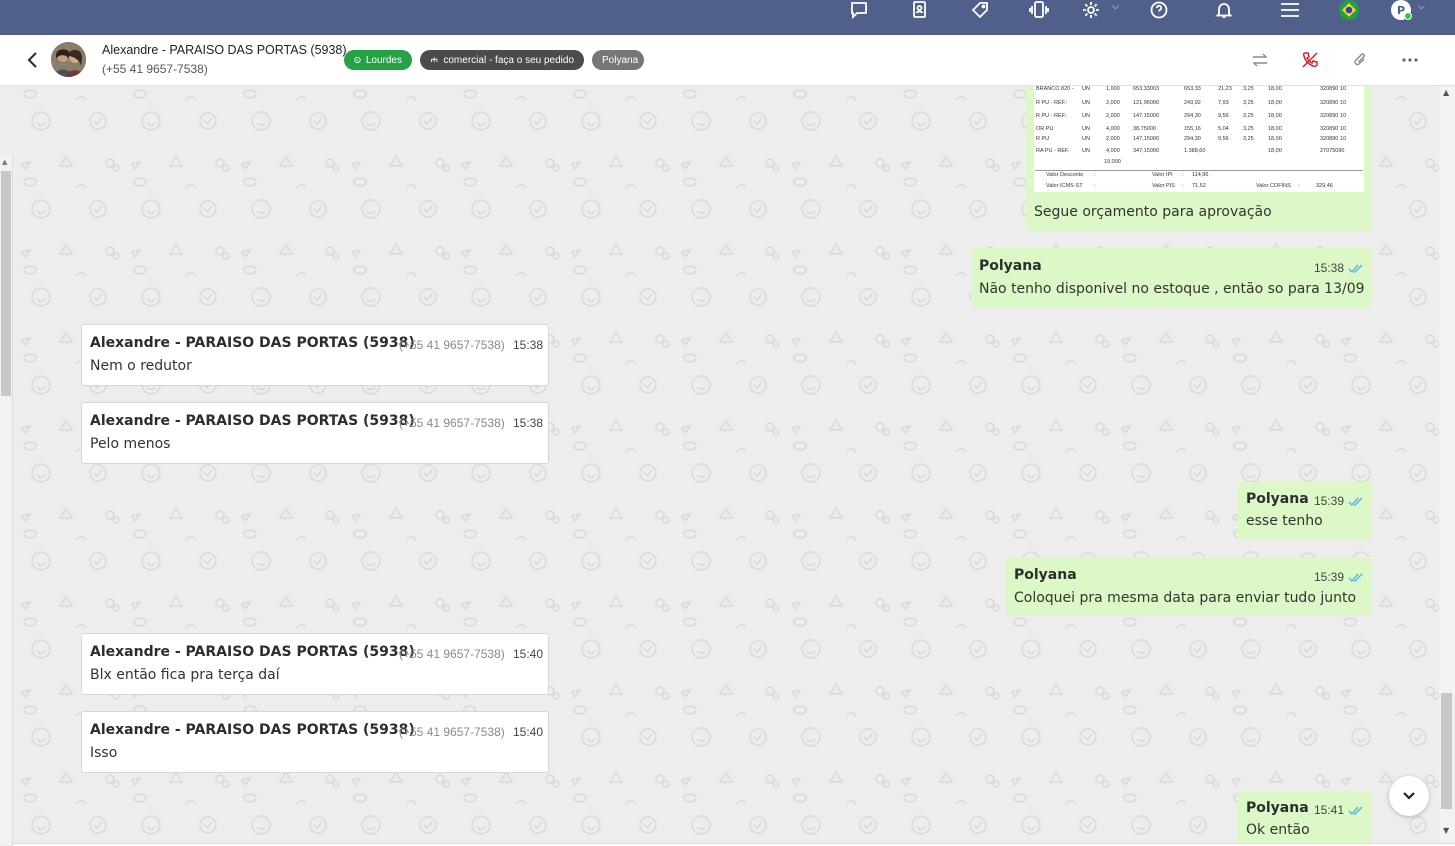 The width and height of the screenshot is (1455, 846). I want to click on doc-table-cell: RA PU - REF., so click(1053, 151).